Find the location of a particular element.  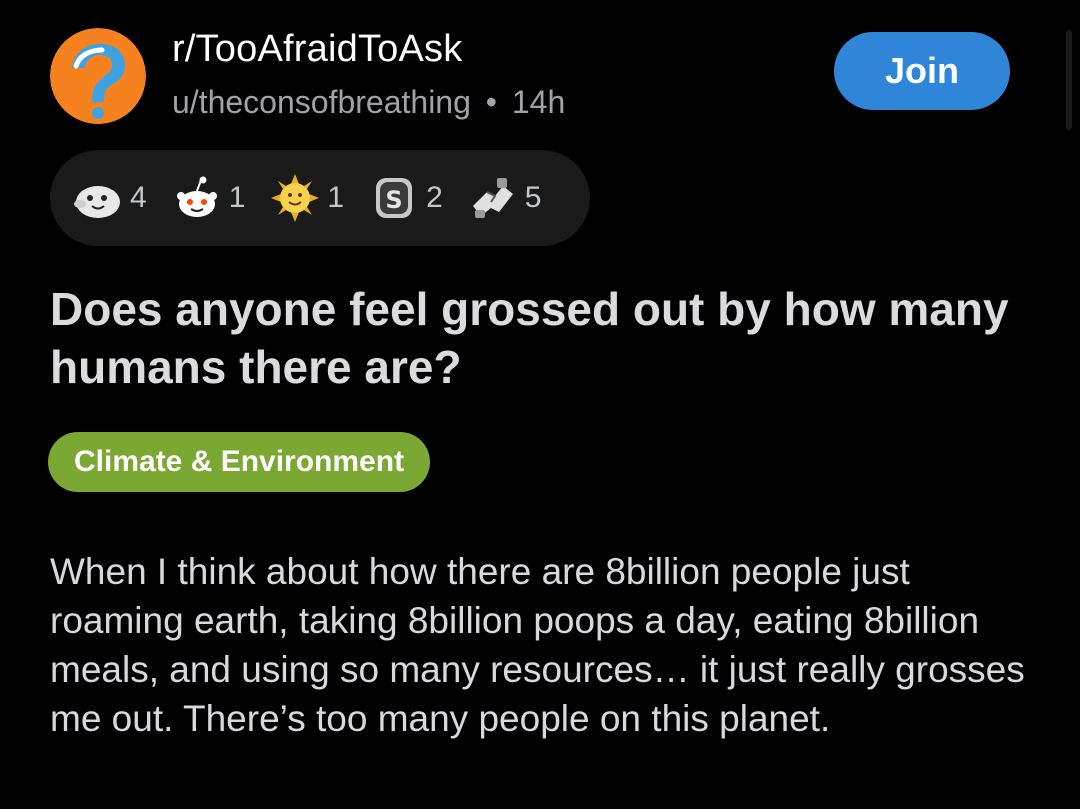

post-meta: u/theconsofbreathing • 14h is located at coordinates (368, 102).